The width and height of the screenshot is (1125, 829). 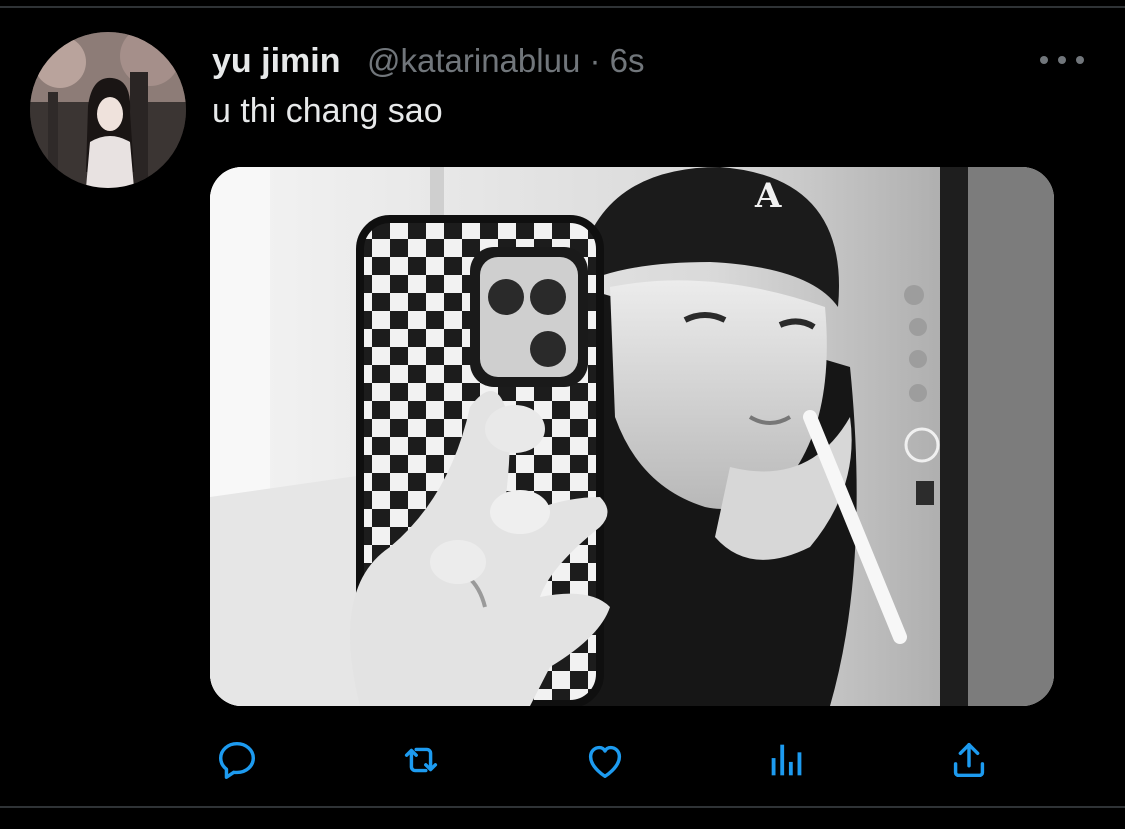 What do you see at coordinates (969, 760) in the screenshot?
I see `share-icon` at bounding box center [969, 760].